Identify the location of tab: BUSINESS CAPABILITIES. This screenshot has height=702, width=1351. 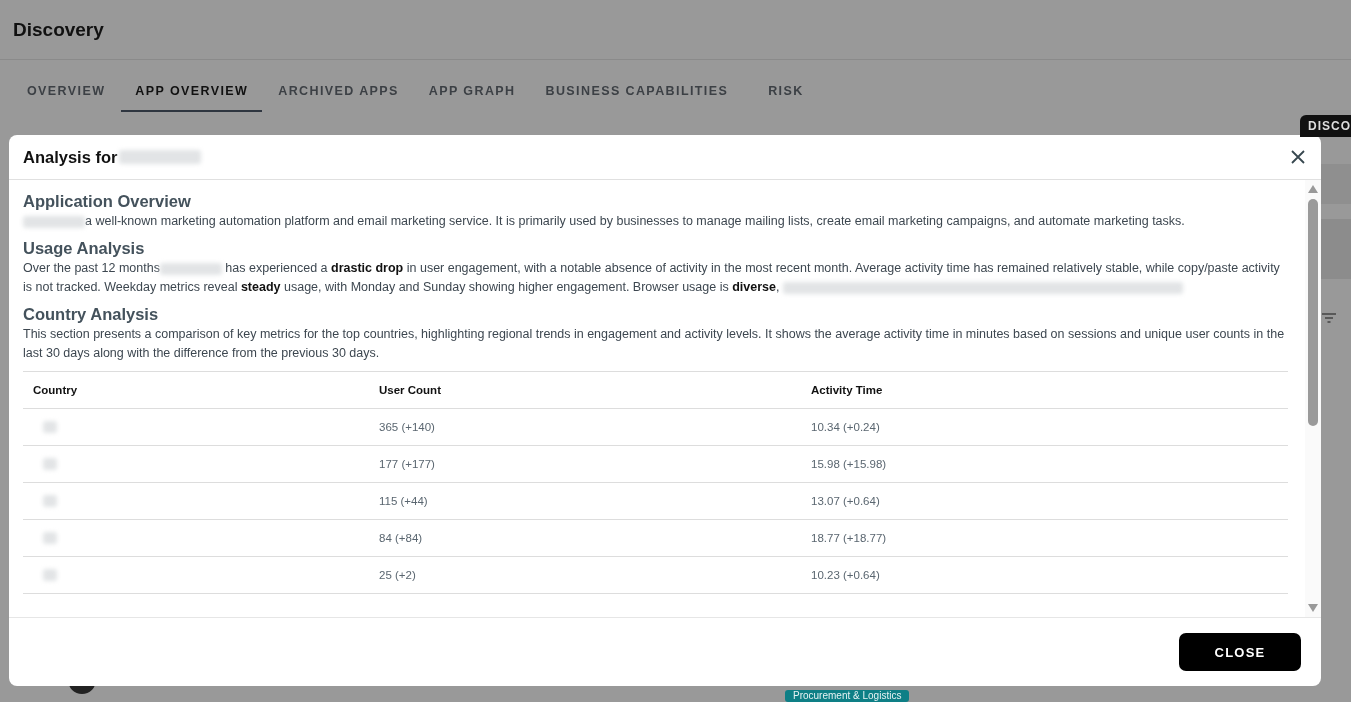
(637, 91).